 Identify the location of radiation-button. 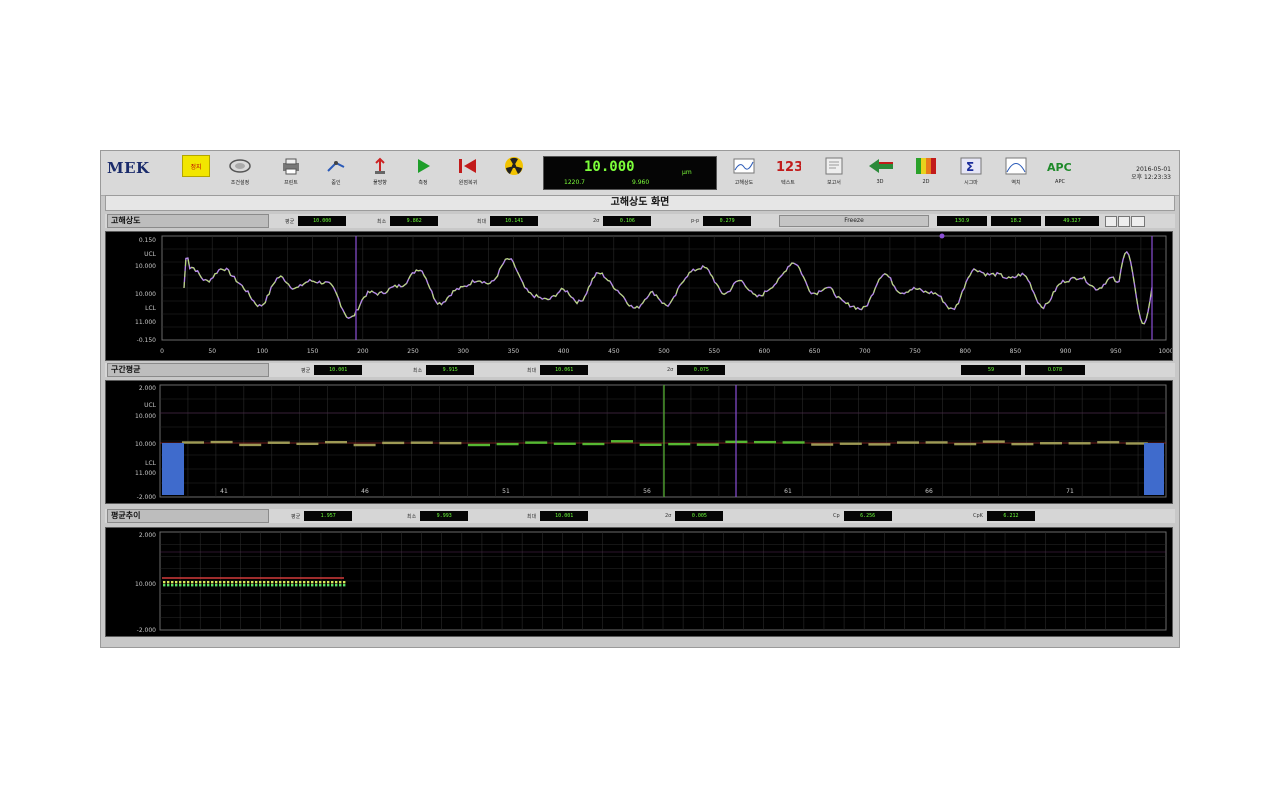
(514, 173).